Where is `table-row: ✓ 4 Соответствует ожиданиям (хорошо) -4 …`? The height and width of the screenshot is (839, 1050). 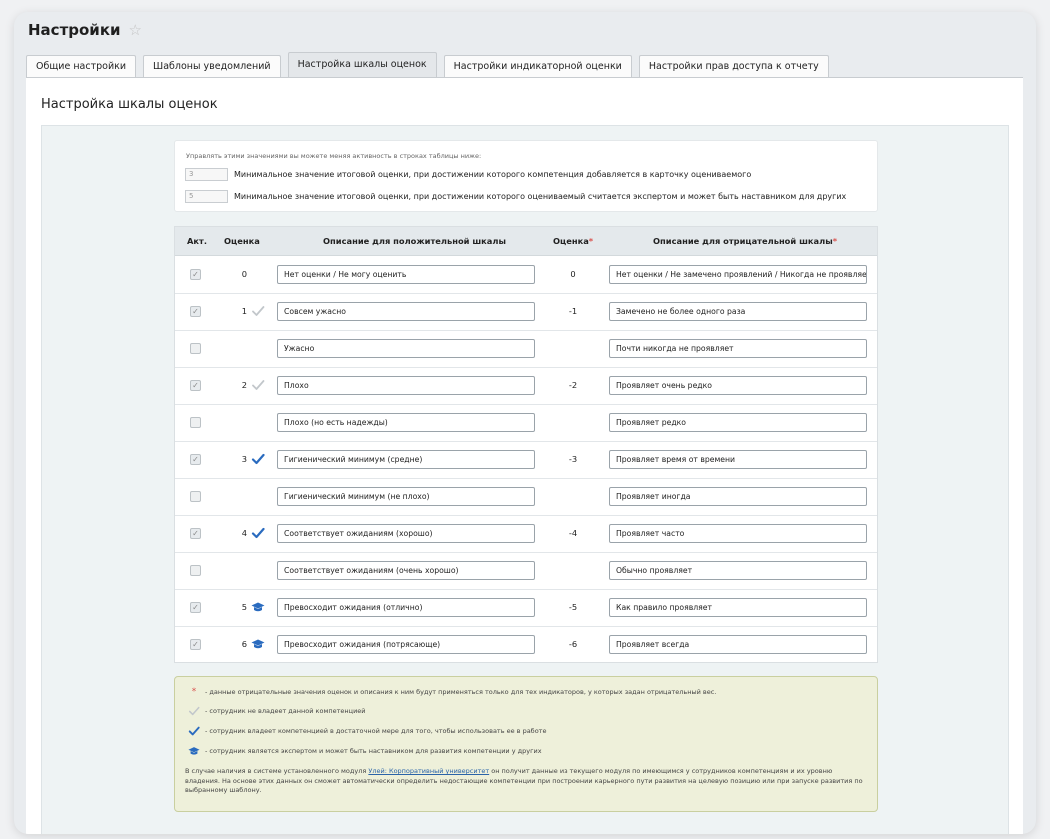 table-row: ✓ 4 Соответствует ожиданиям (хорошо) -4 … is located at coordinates (526, 534).